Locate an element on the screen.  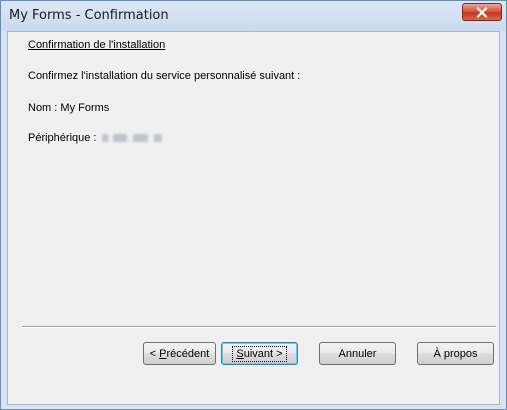
device-value-redacted is located at coordinates (136, 138).